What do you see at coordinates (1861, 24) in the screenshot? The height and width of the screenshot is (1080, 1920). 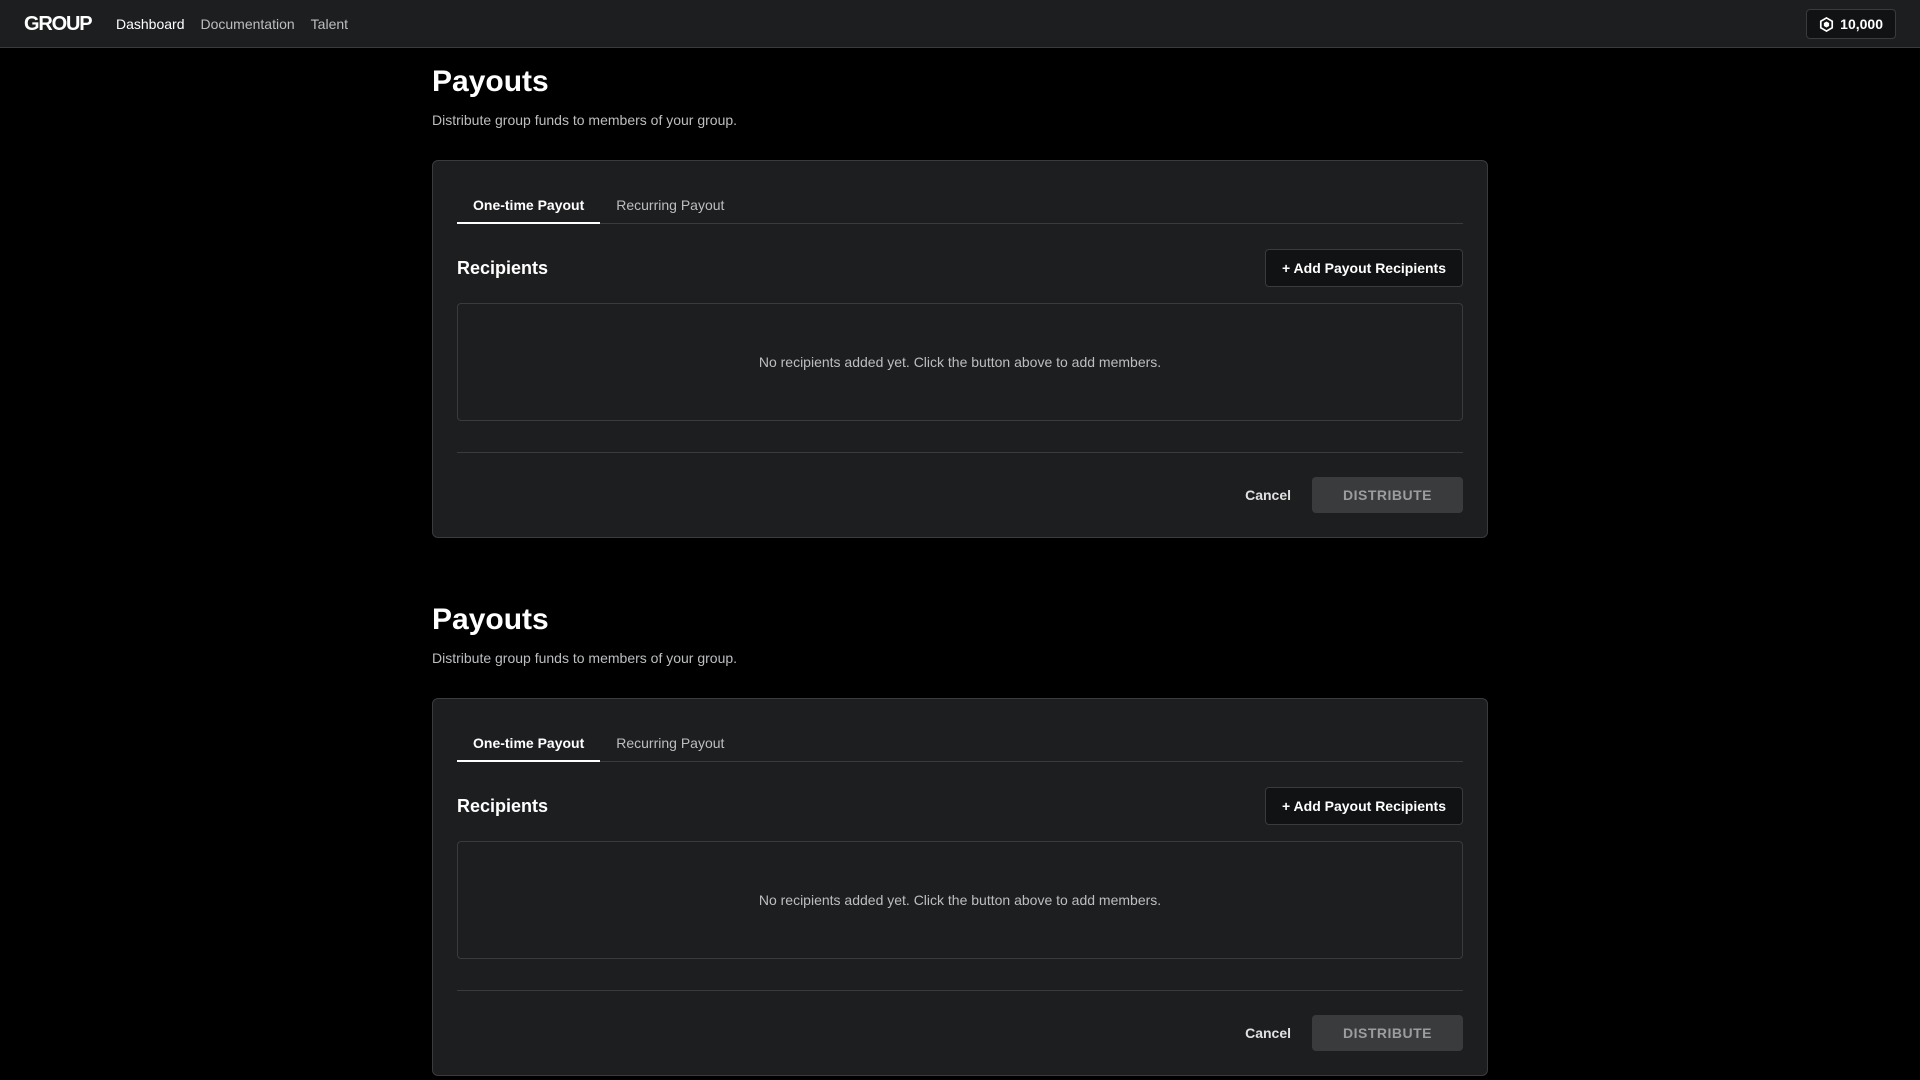 I see `robux-balance-amount: 10,000` at bounding box center [1861, 24].